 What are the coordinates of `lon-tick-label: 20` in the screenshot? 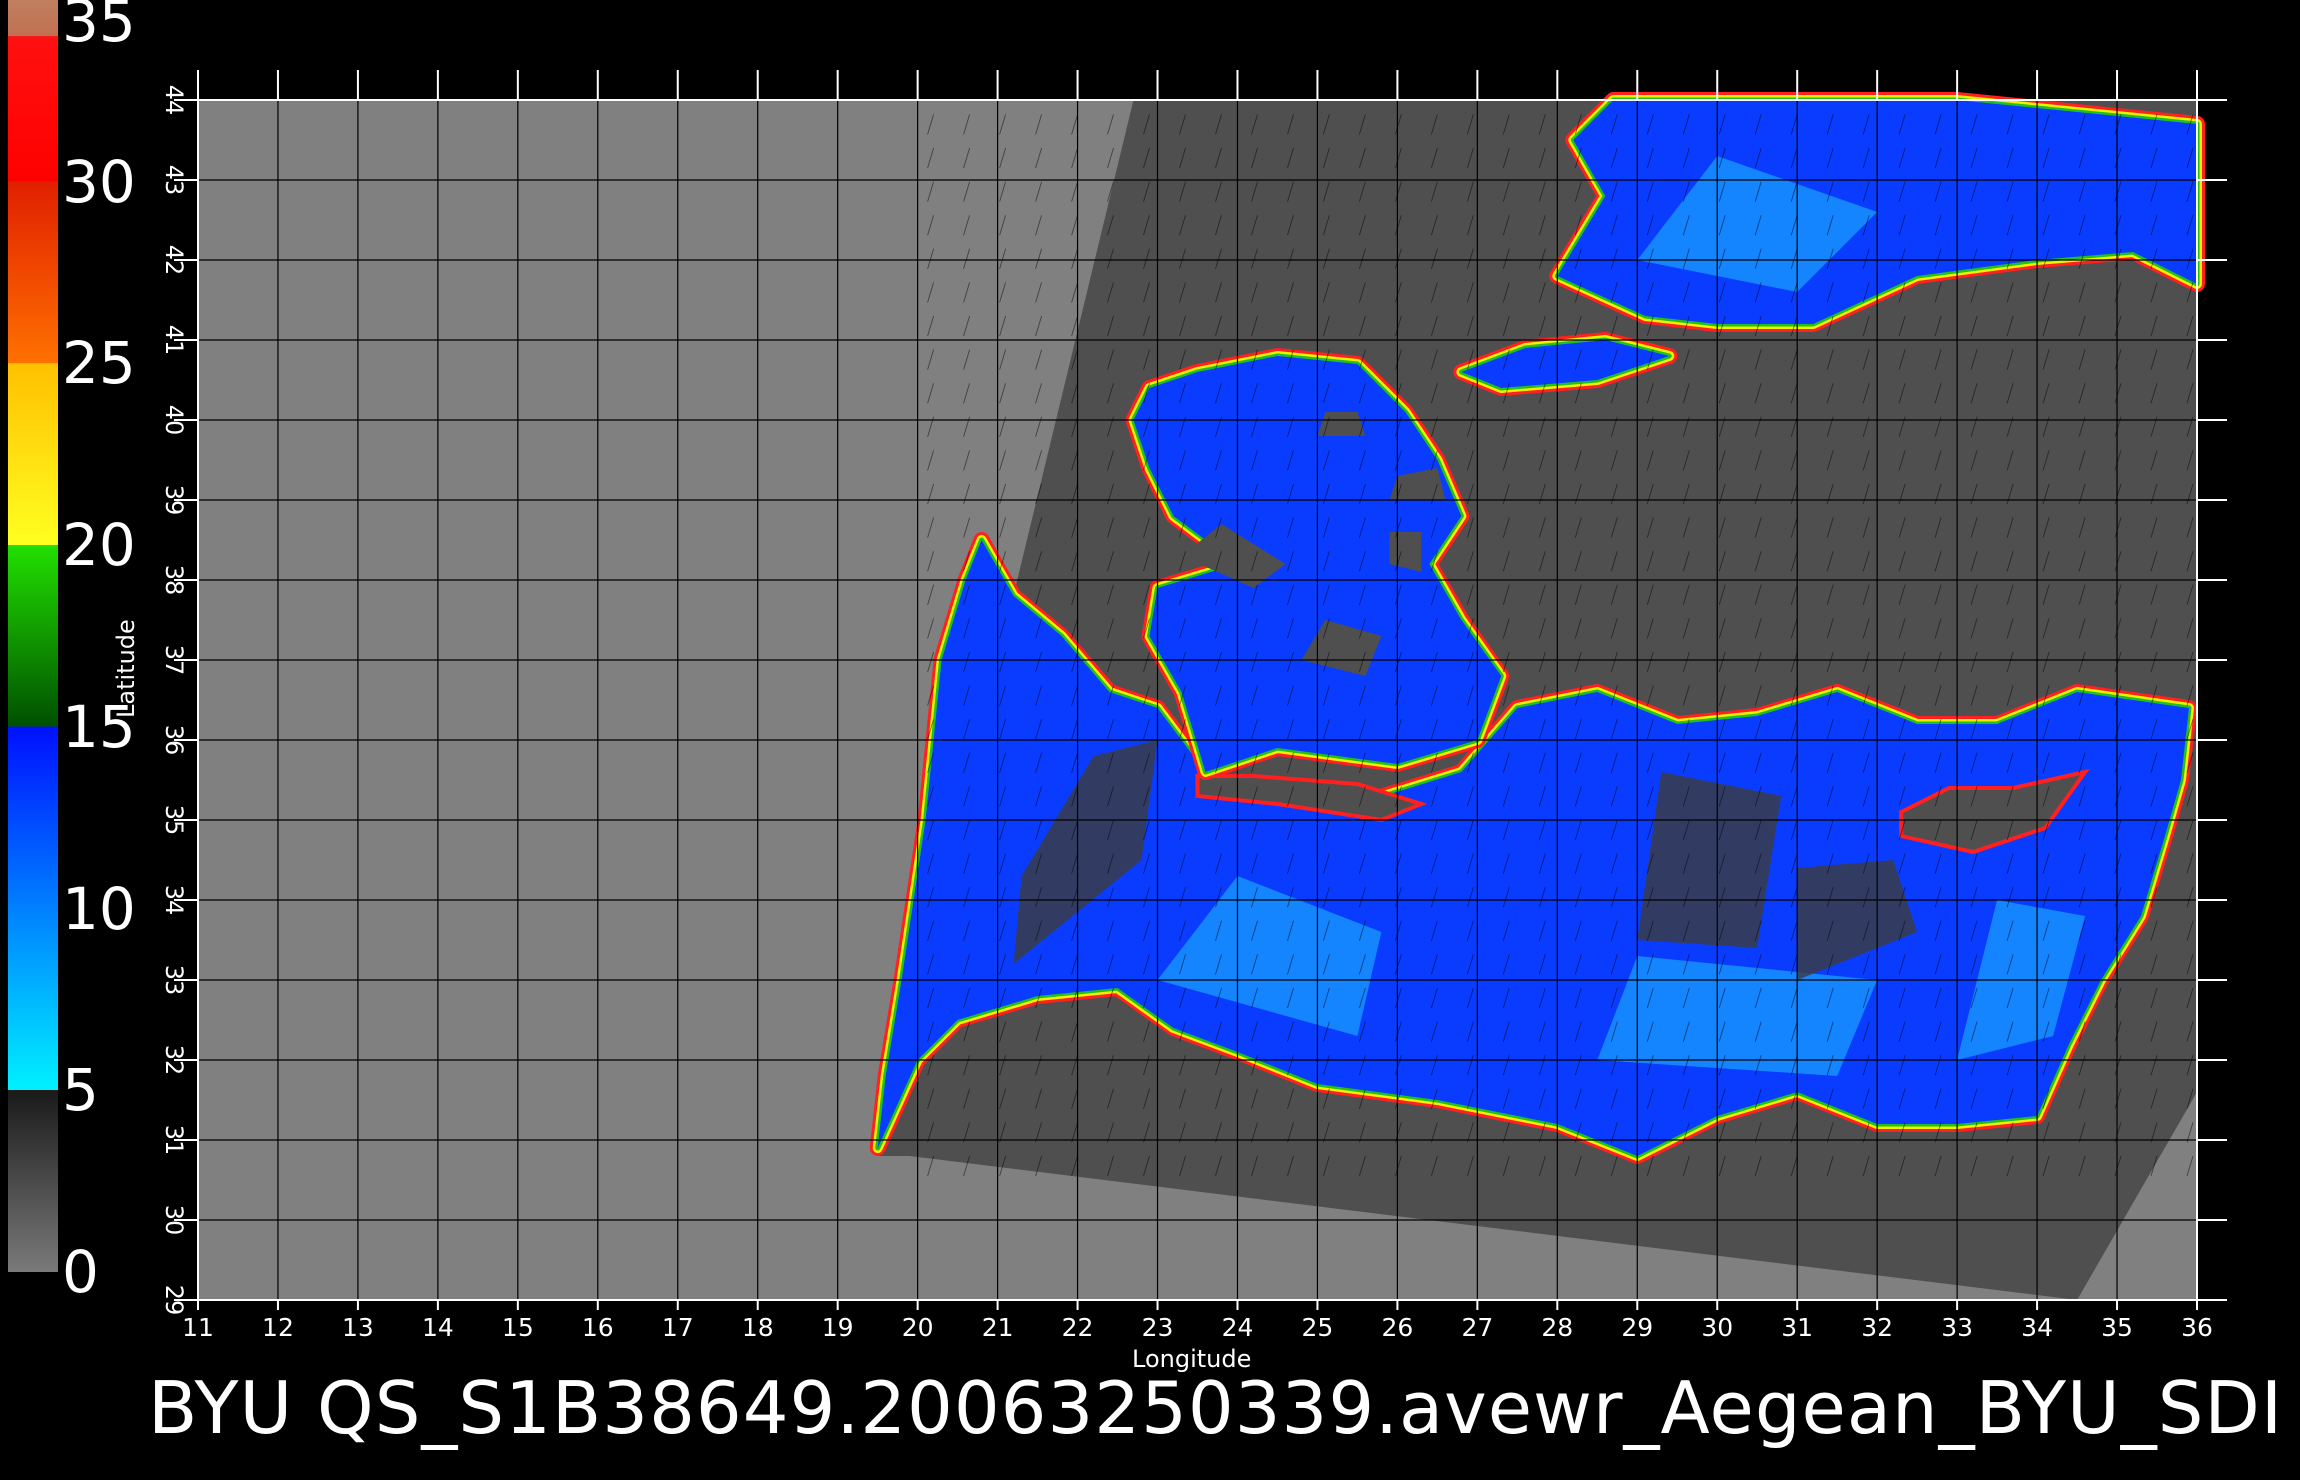 It's located at (918, 1327).